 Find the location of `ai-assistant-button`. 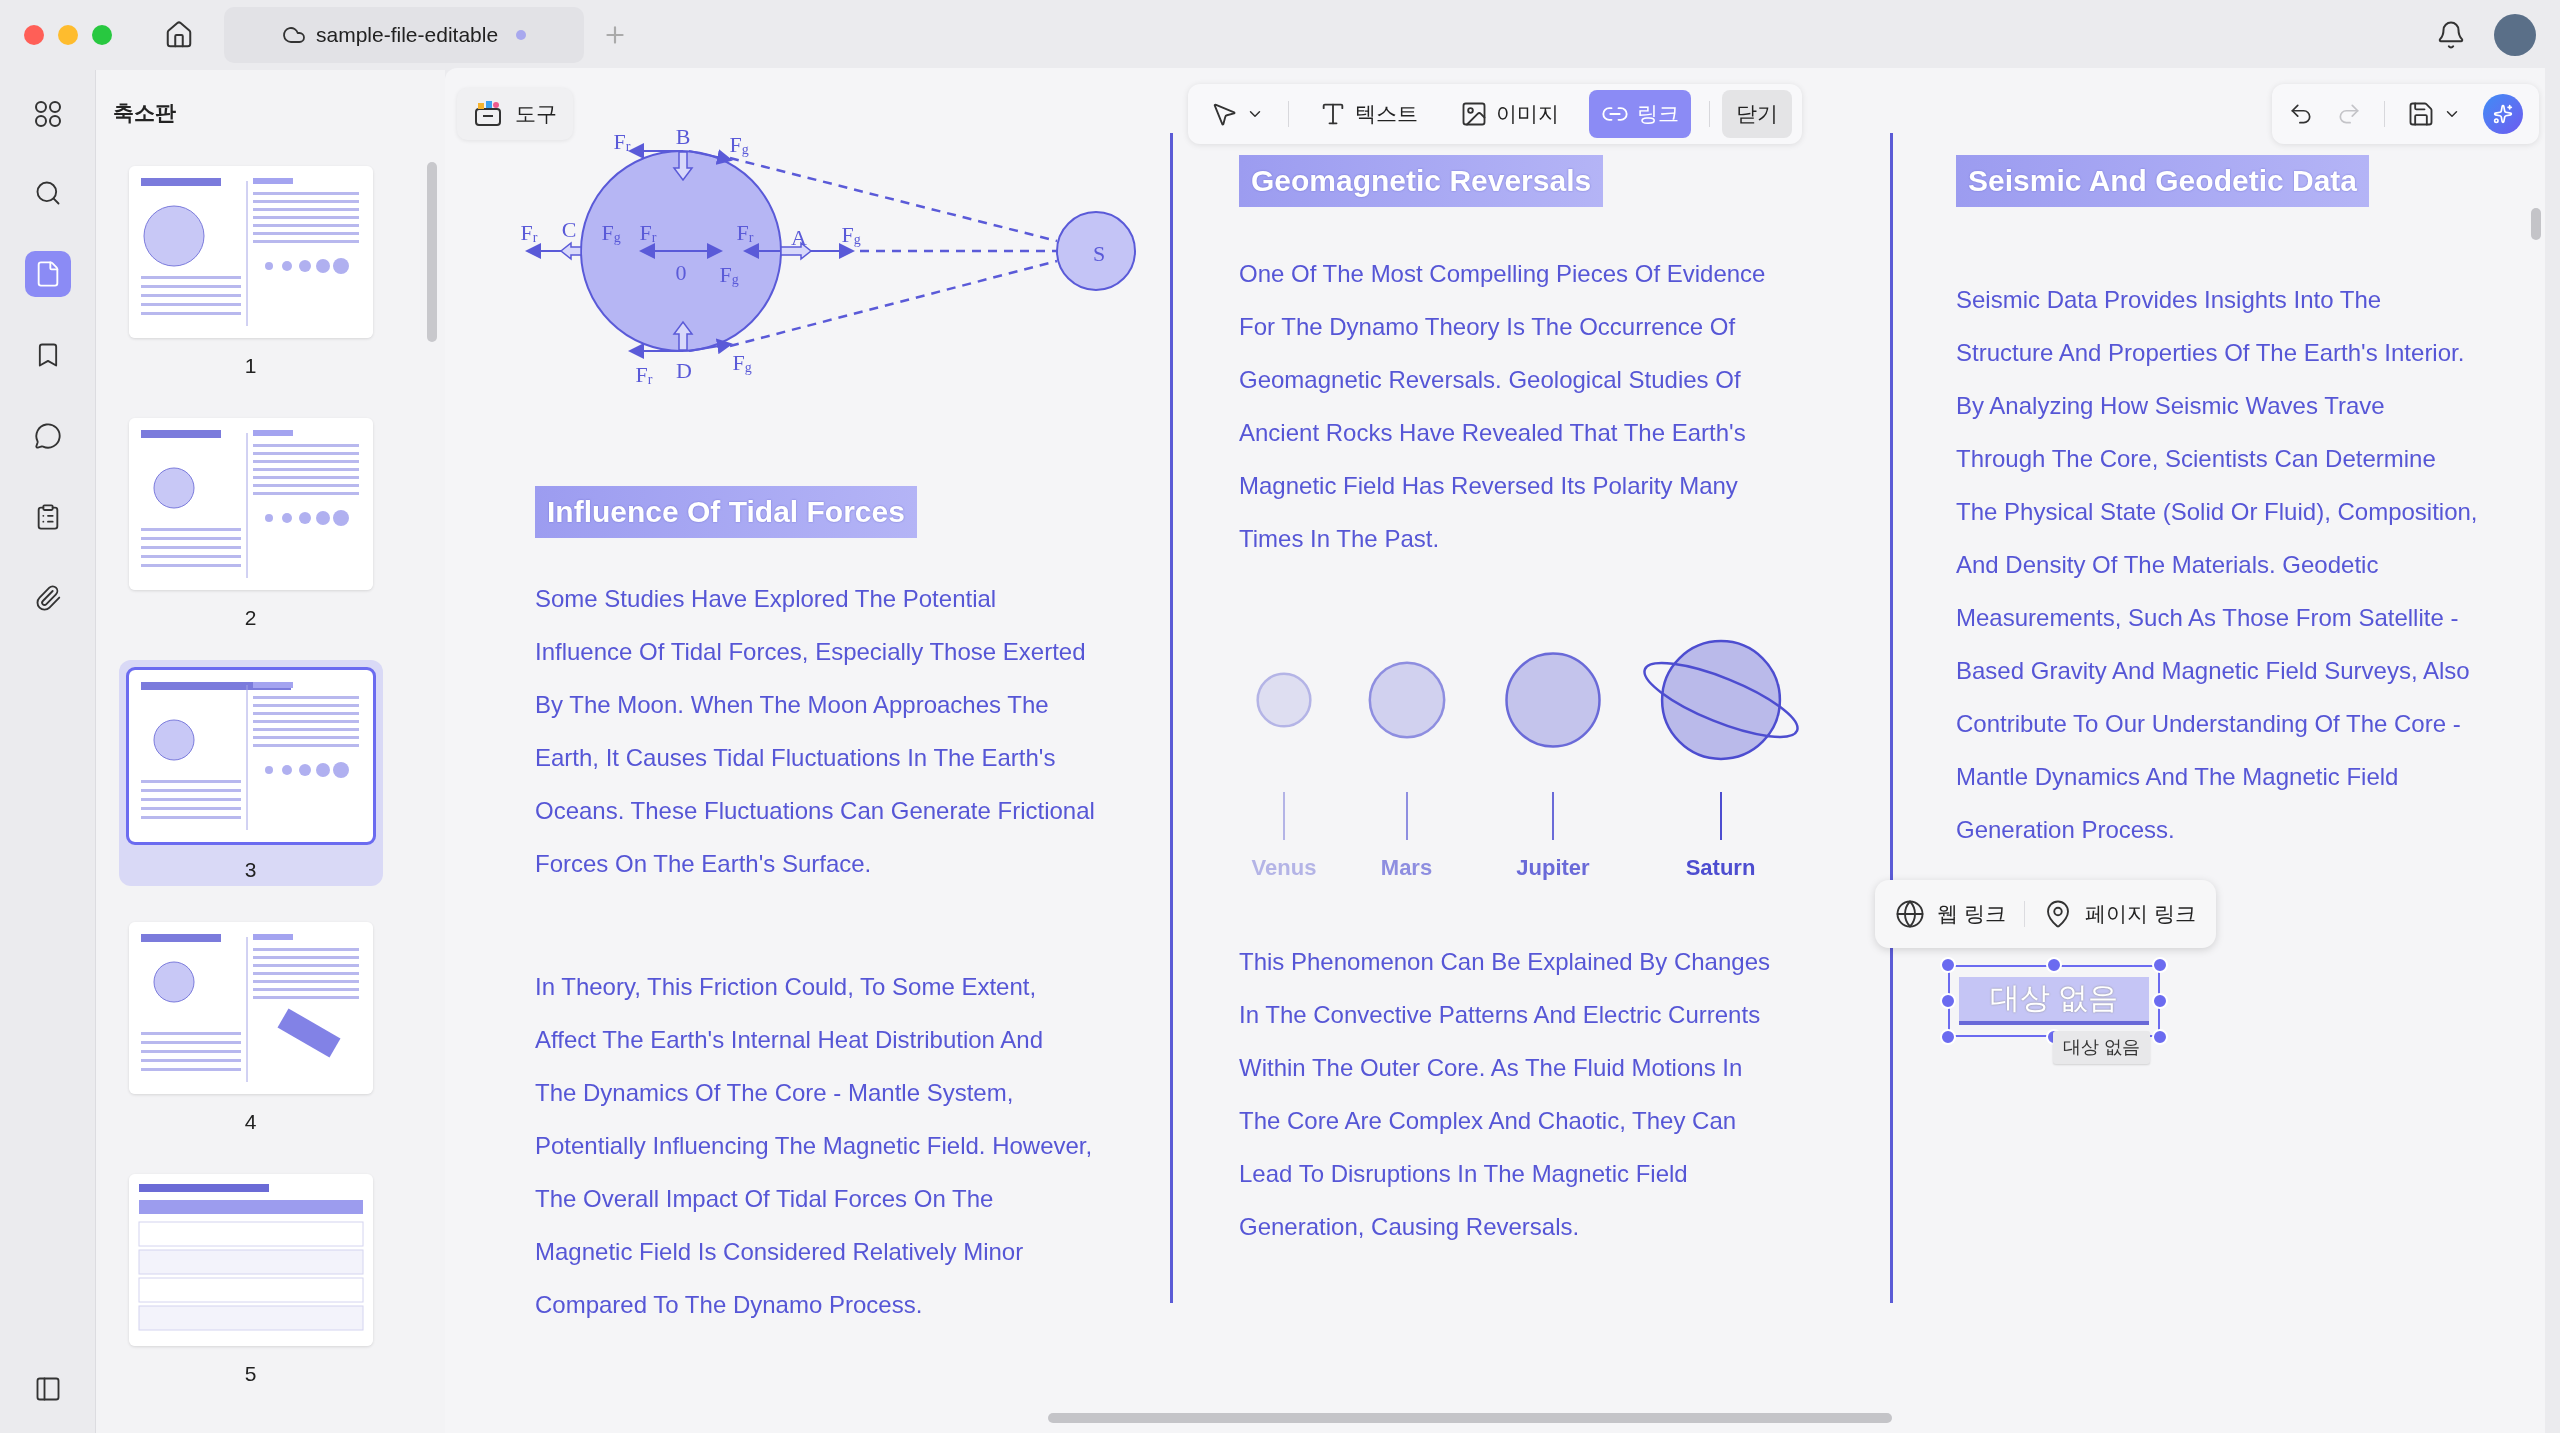

ai-assistant-button is located at coordinates (2503, 114).